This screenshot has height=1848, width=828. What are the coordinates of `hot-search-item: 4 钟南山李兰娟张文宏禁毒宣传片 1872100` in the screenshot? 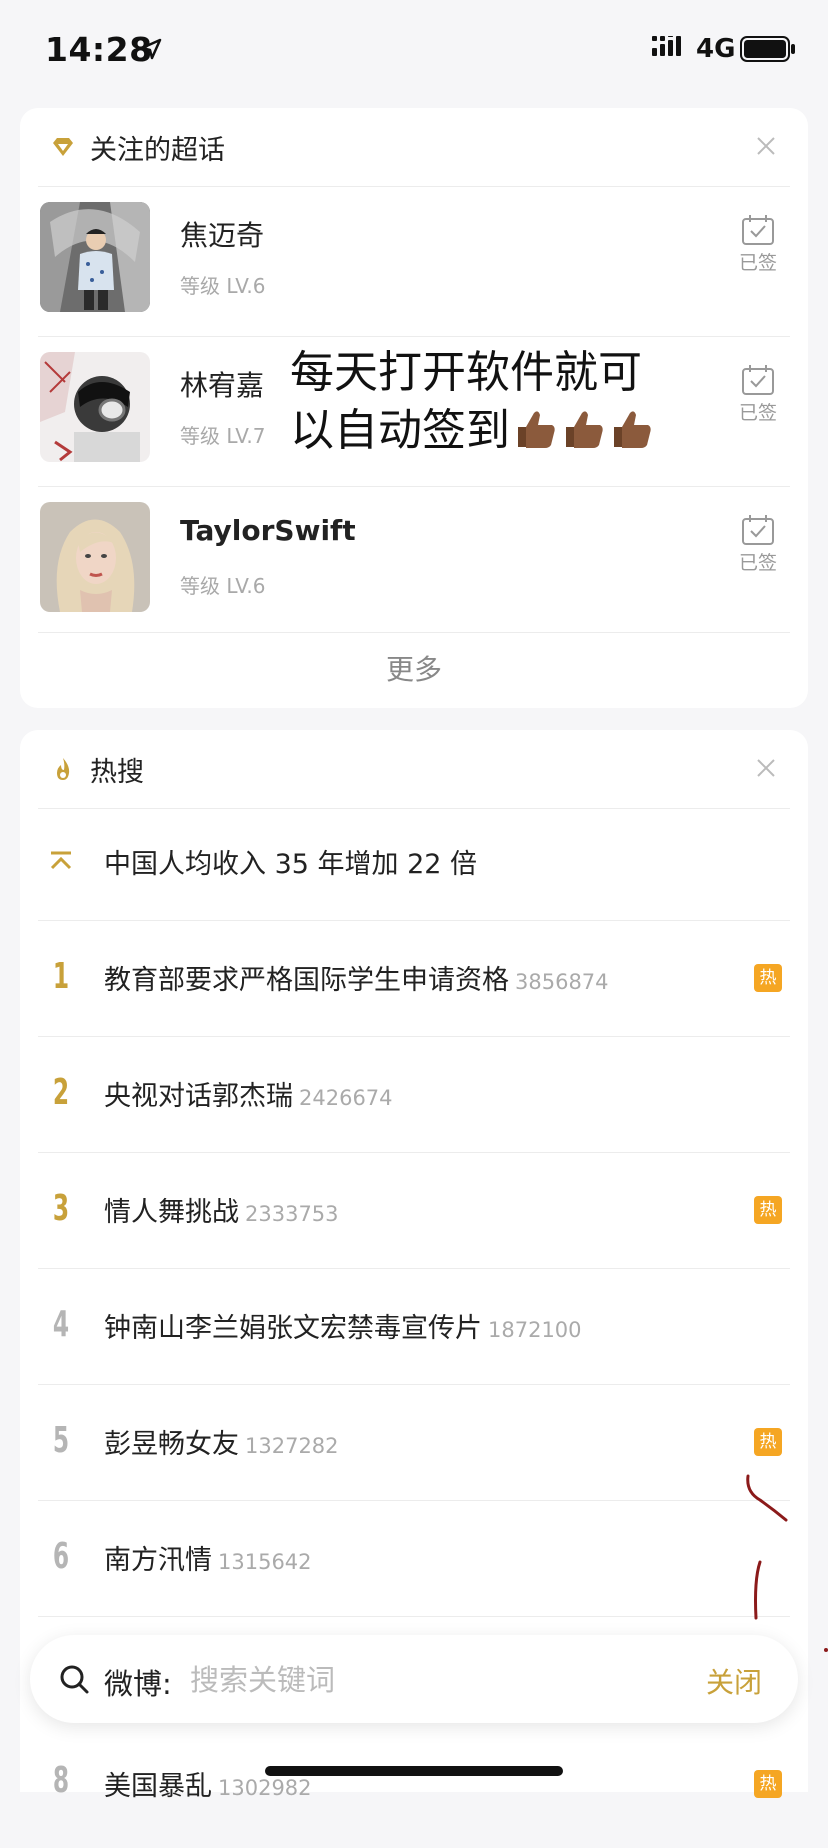 It's located at (414, 1326).